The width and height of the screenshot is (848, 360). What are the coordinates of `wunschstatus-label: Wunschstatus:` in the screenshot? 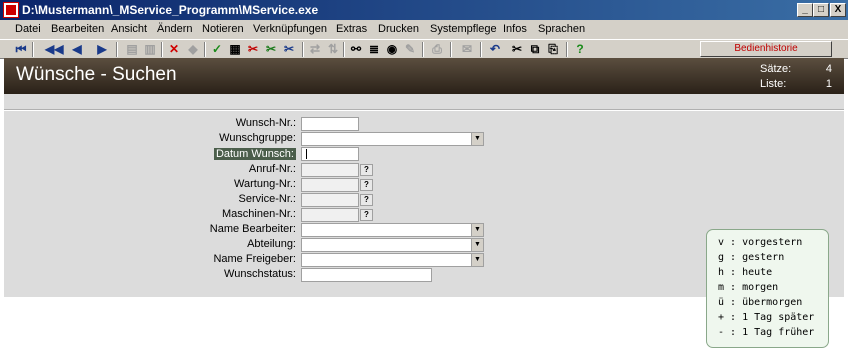 It's located at (260, 274).